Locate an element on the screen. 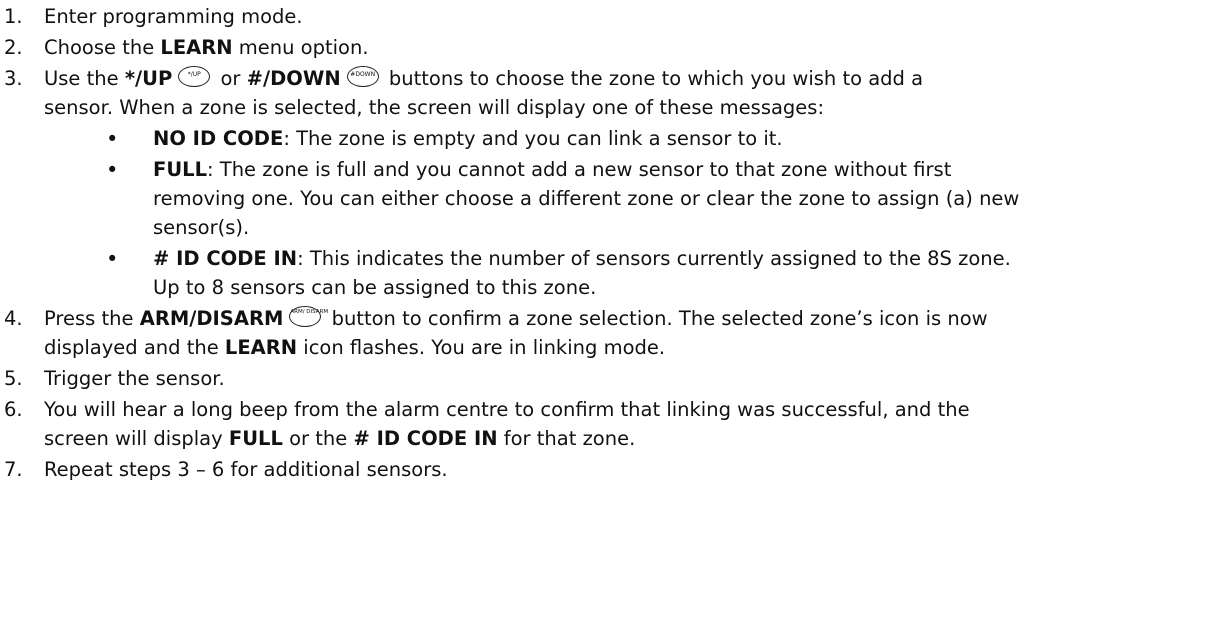 The width and height of the screenshot is (1213, 628). up-button-label: */UP is located at coordinates (148, 78).